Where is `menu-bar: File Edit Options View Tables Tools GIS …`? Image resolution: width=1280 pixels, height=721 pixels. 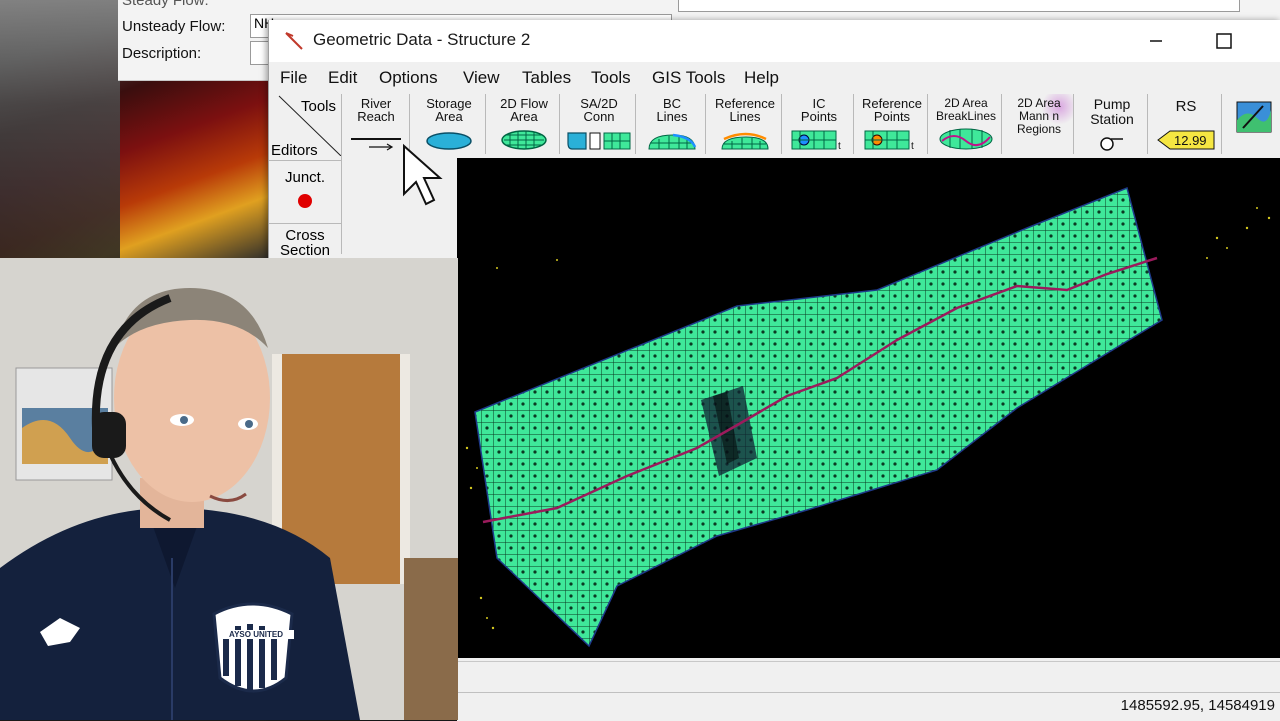
menu-bar: File Edit Options View Tables Tools GIS … is located at coordinates (774, 79).